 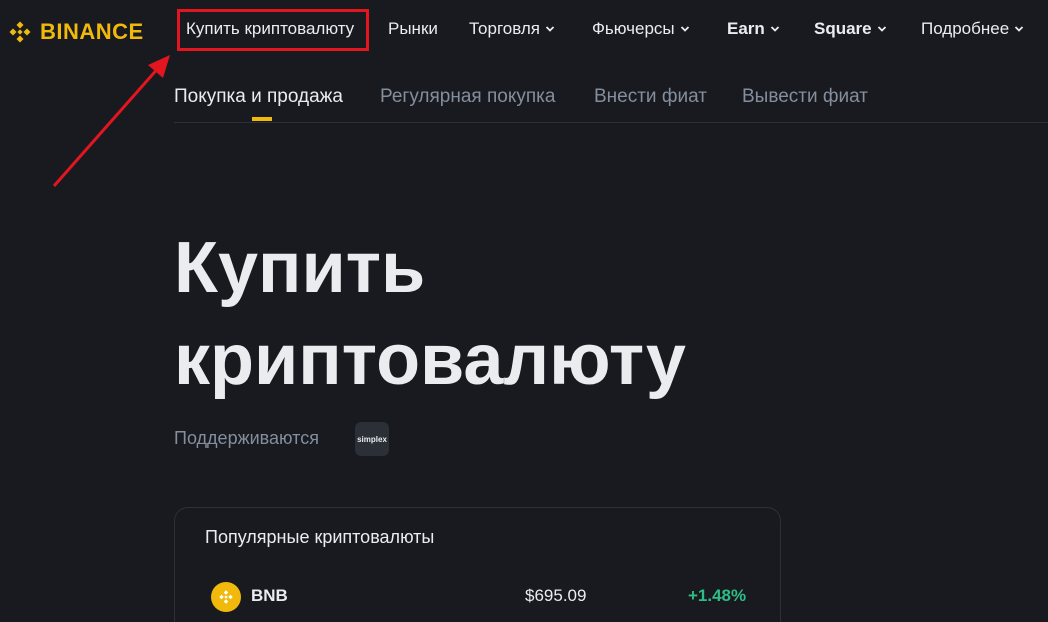 I want to click on simplex-logo: simplex, so click(x=372, y=439).